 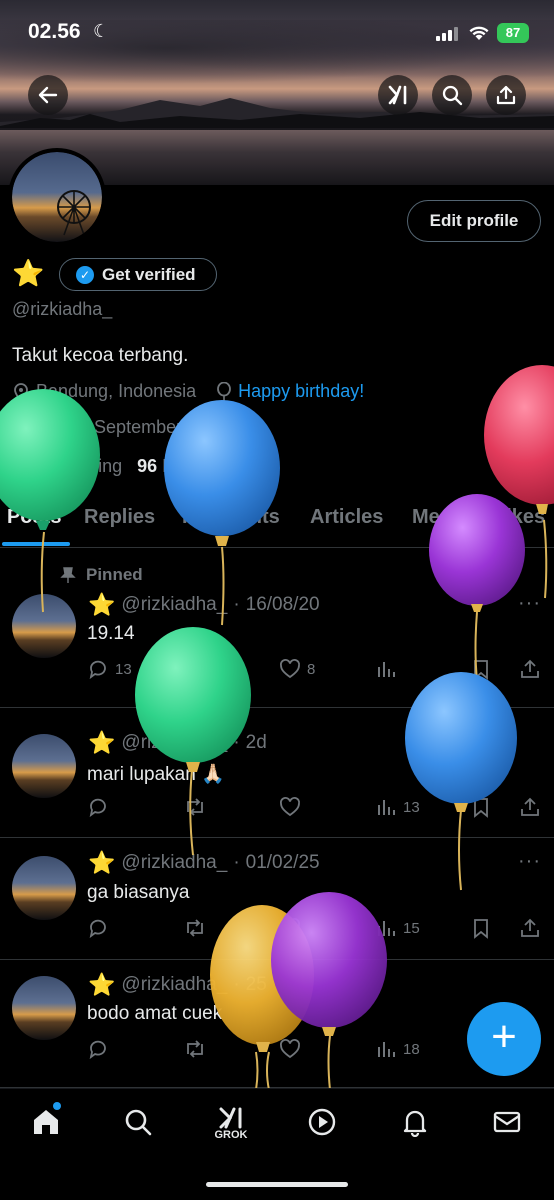 What do you see at coordinates (322, 1122) in the screenshot?
I see `play-circle-icon` at bounding box center [322, 1122].